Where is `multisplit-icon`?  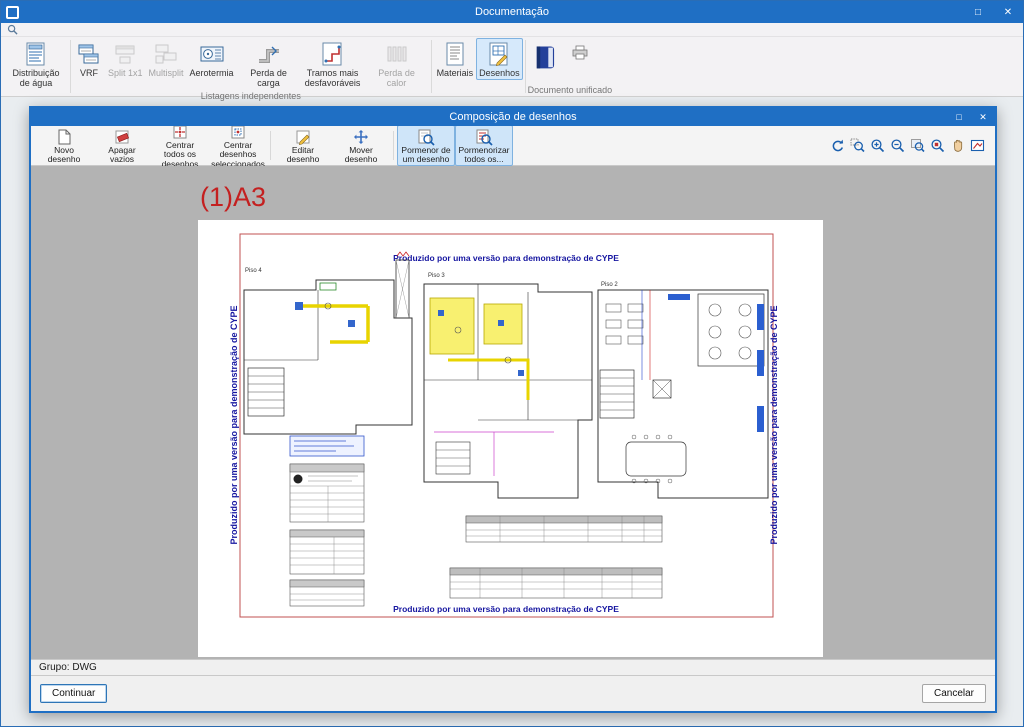
multisplit-icon is located at coordinates (166, 54).